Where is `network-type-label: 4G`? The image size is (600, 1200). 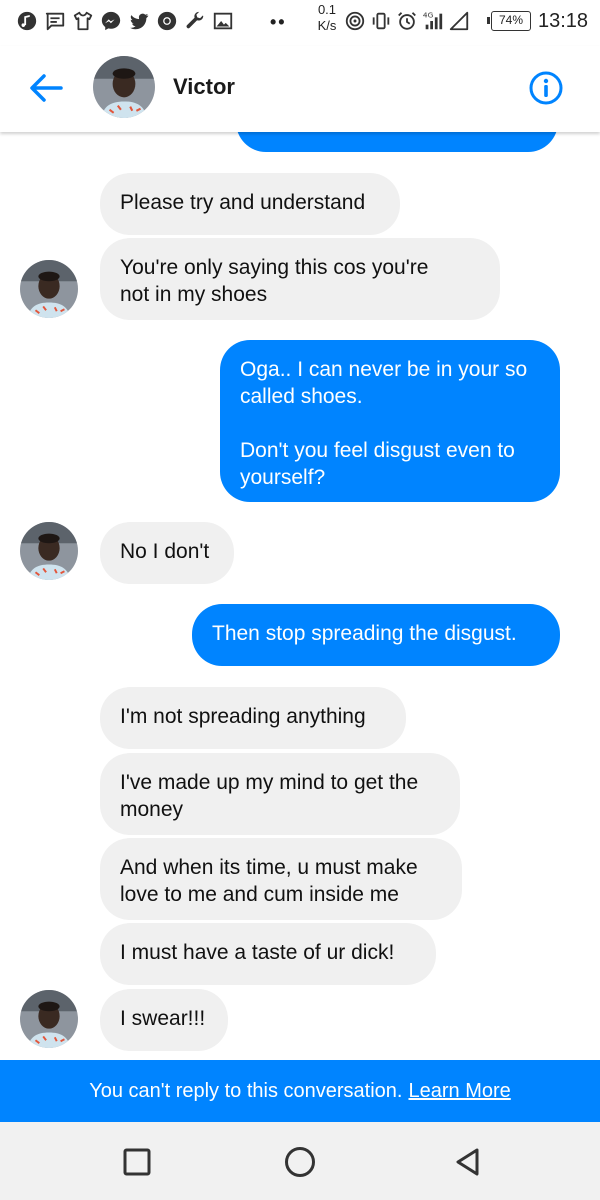 network-type-label: 4G is located at coordinates (428, 14).